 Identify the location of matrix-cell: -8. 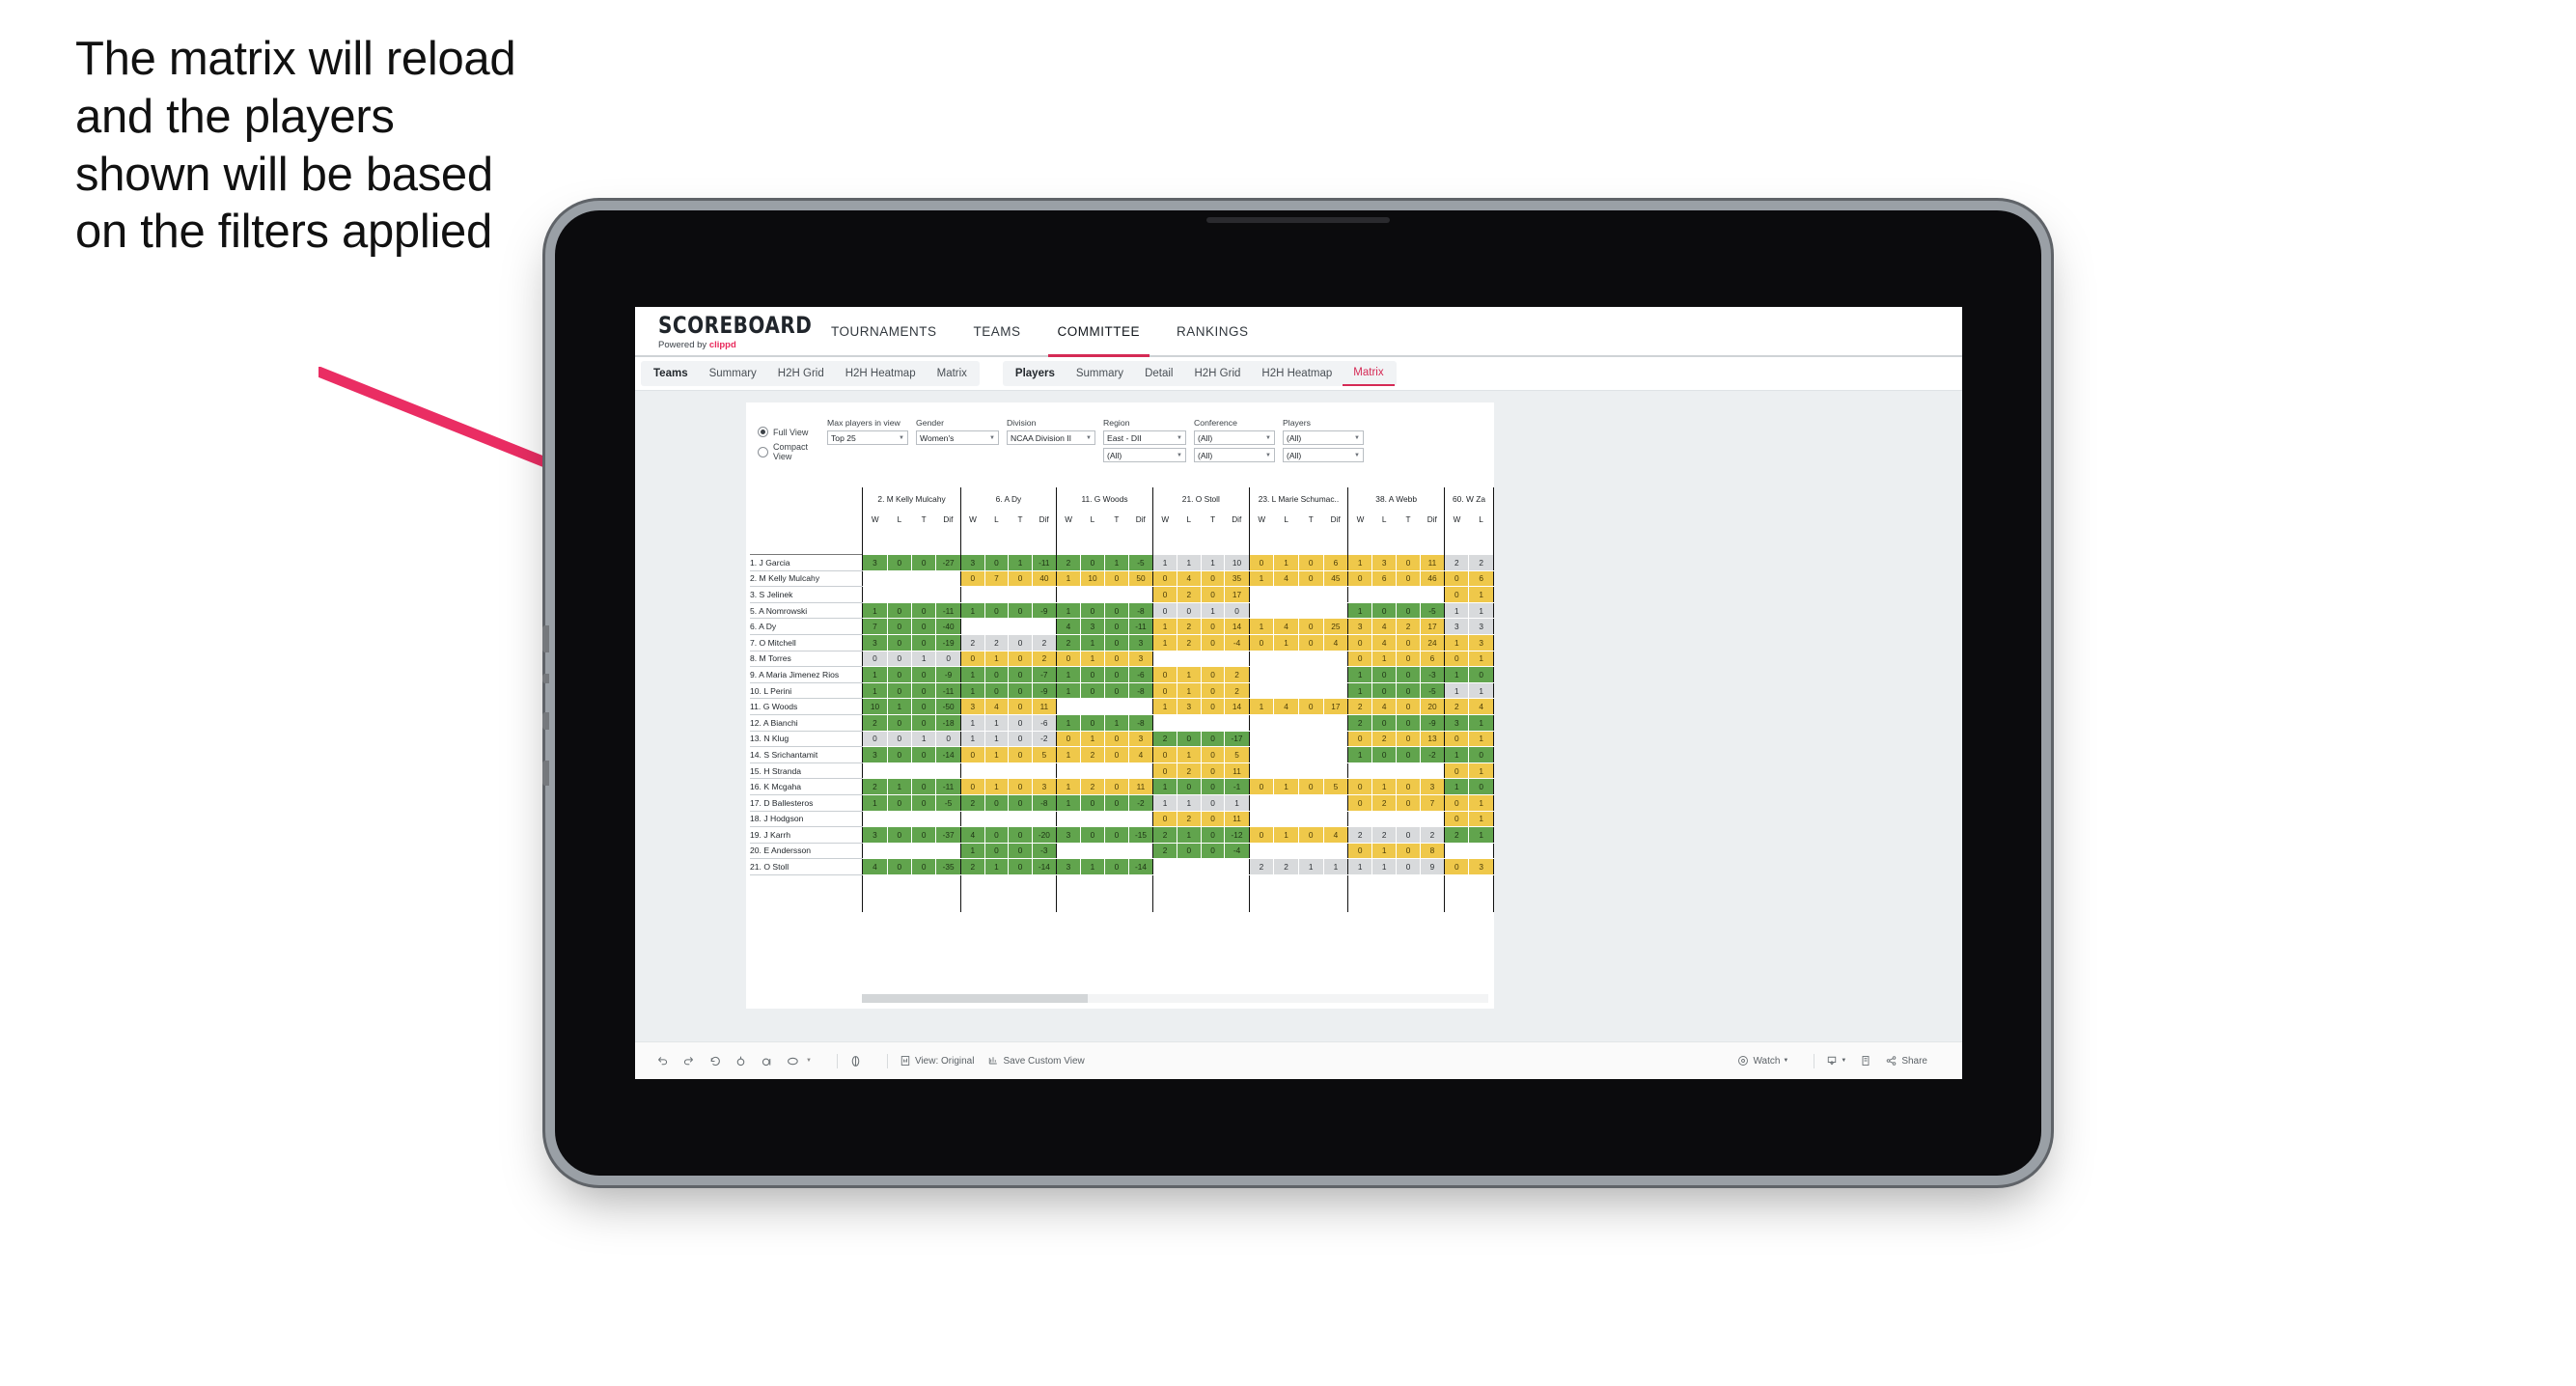
(1140, 610).